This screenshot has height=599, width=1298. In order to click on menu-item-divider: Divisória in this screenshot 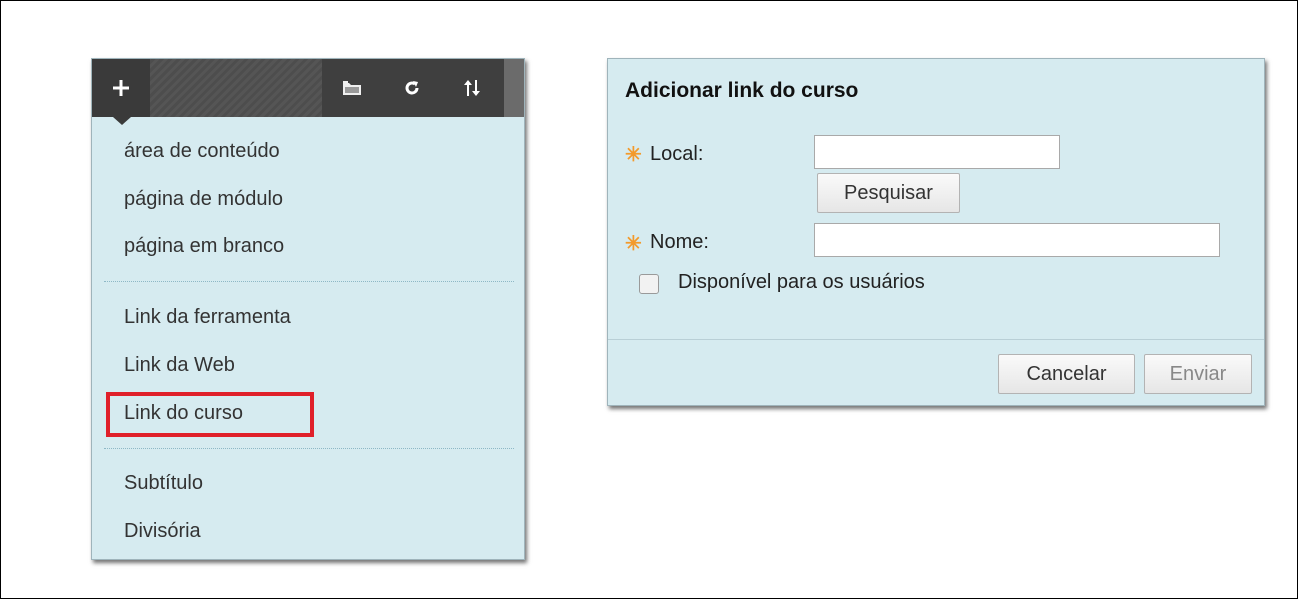, I will do `click(162, 531)`.